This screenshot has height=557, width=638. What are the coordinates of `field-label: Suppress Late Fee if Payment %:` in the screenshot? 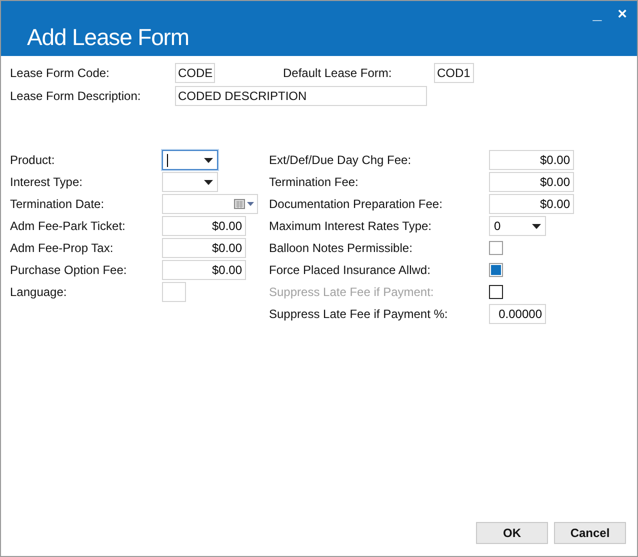 It's located at (359, 314).